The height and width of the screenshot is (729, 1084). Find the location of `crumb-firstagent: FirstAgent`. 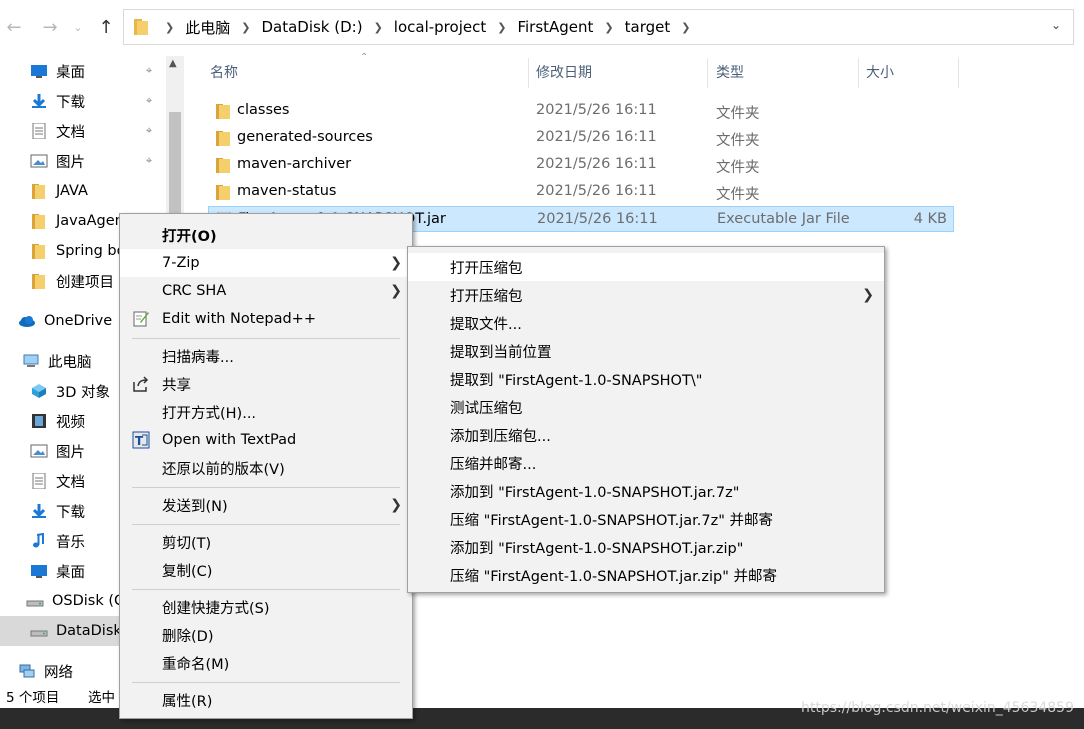

crumb-firstagent: FirstAgent is located at coordinates (555, 27).